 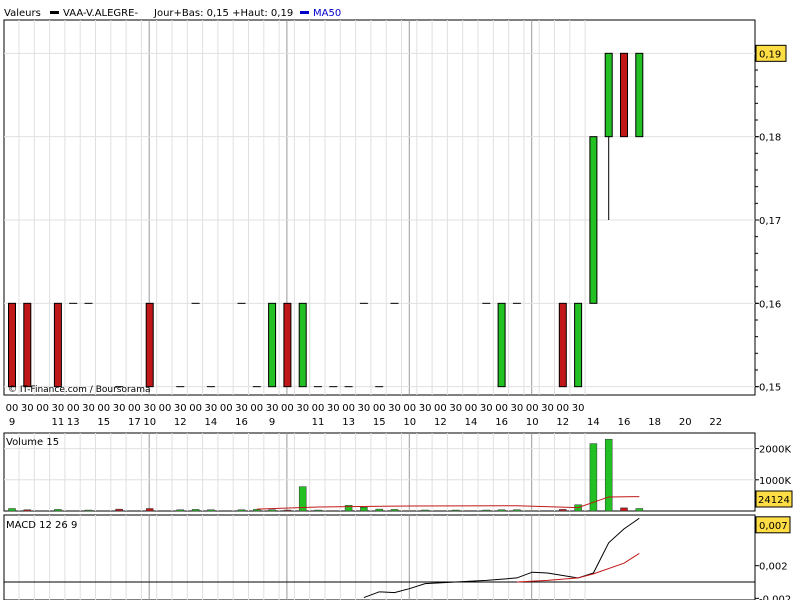 I want to click on macd-pane, so click(x=379, y=557).